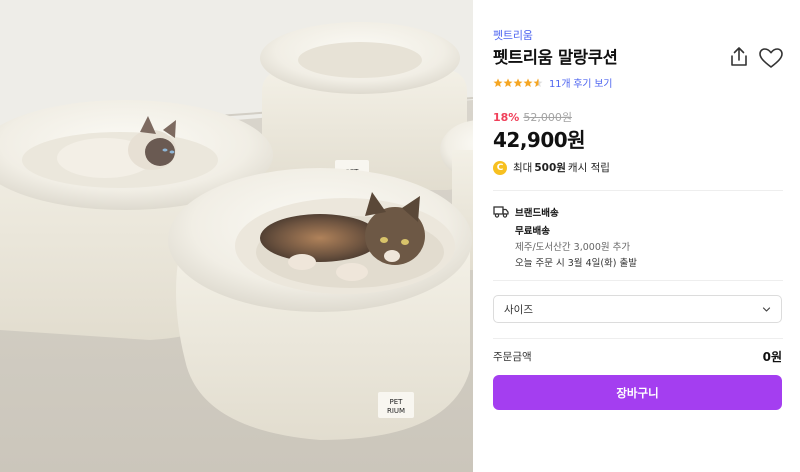  I want to click on order-total-label: 주문금액, so click(512, 357).